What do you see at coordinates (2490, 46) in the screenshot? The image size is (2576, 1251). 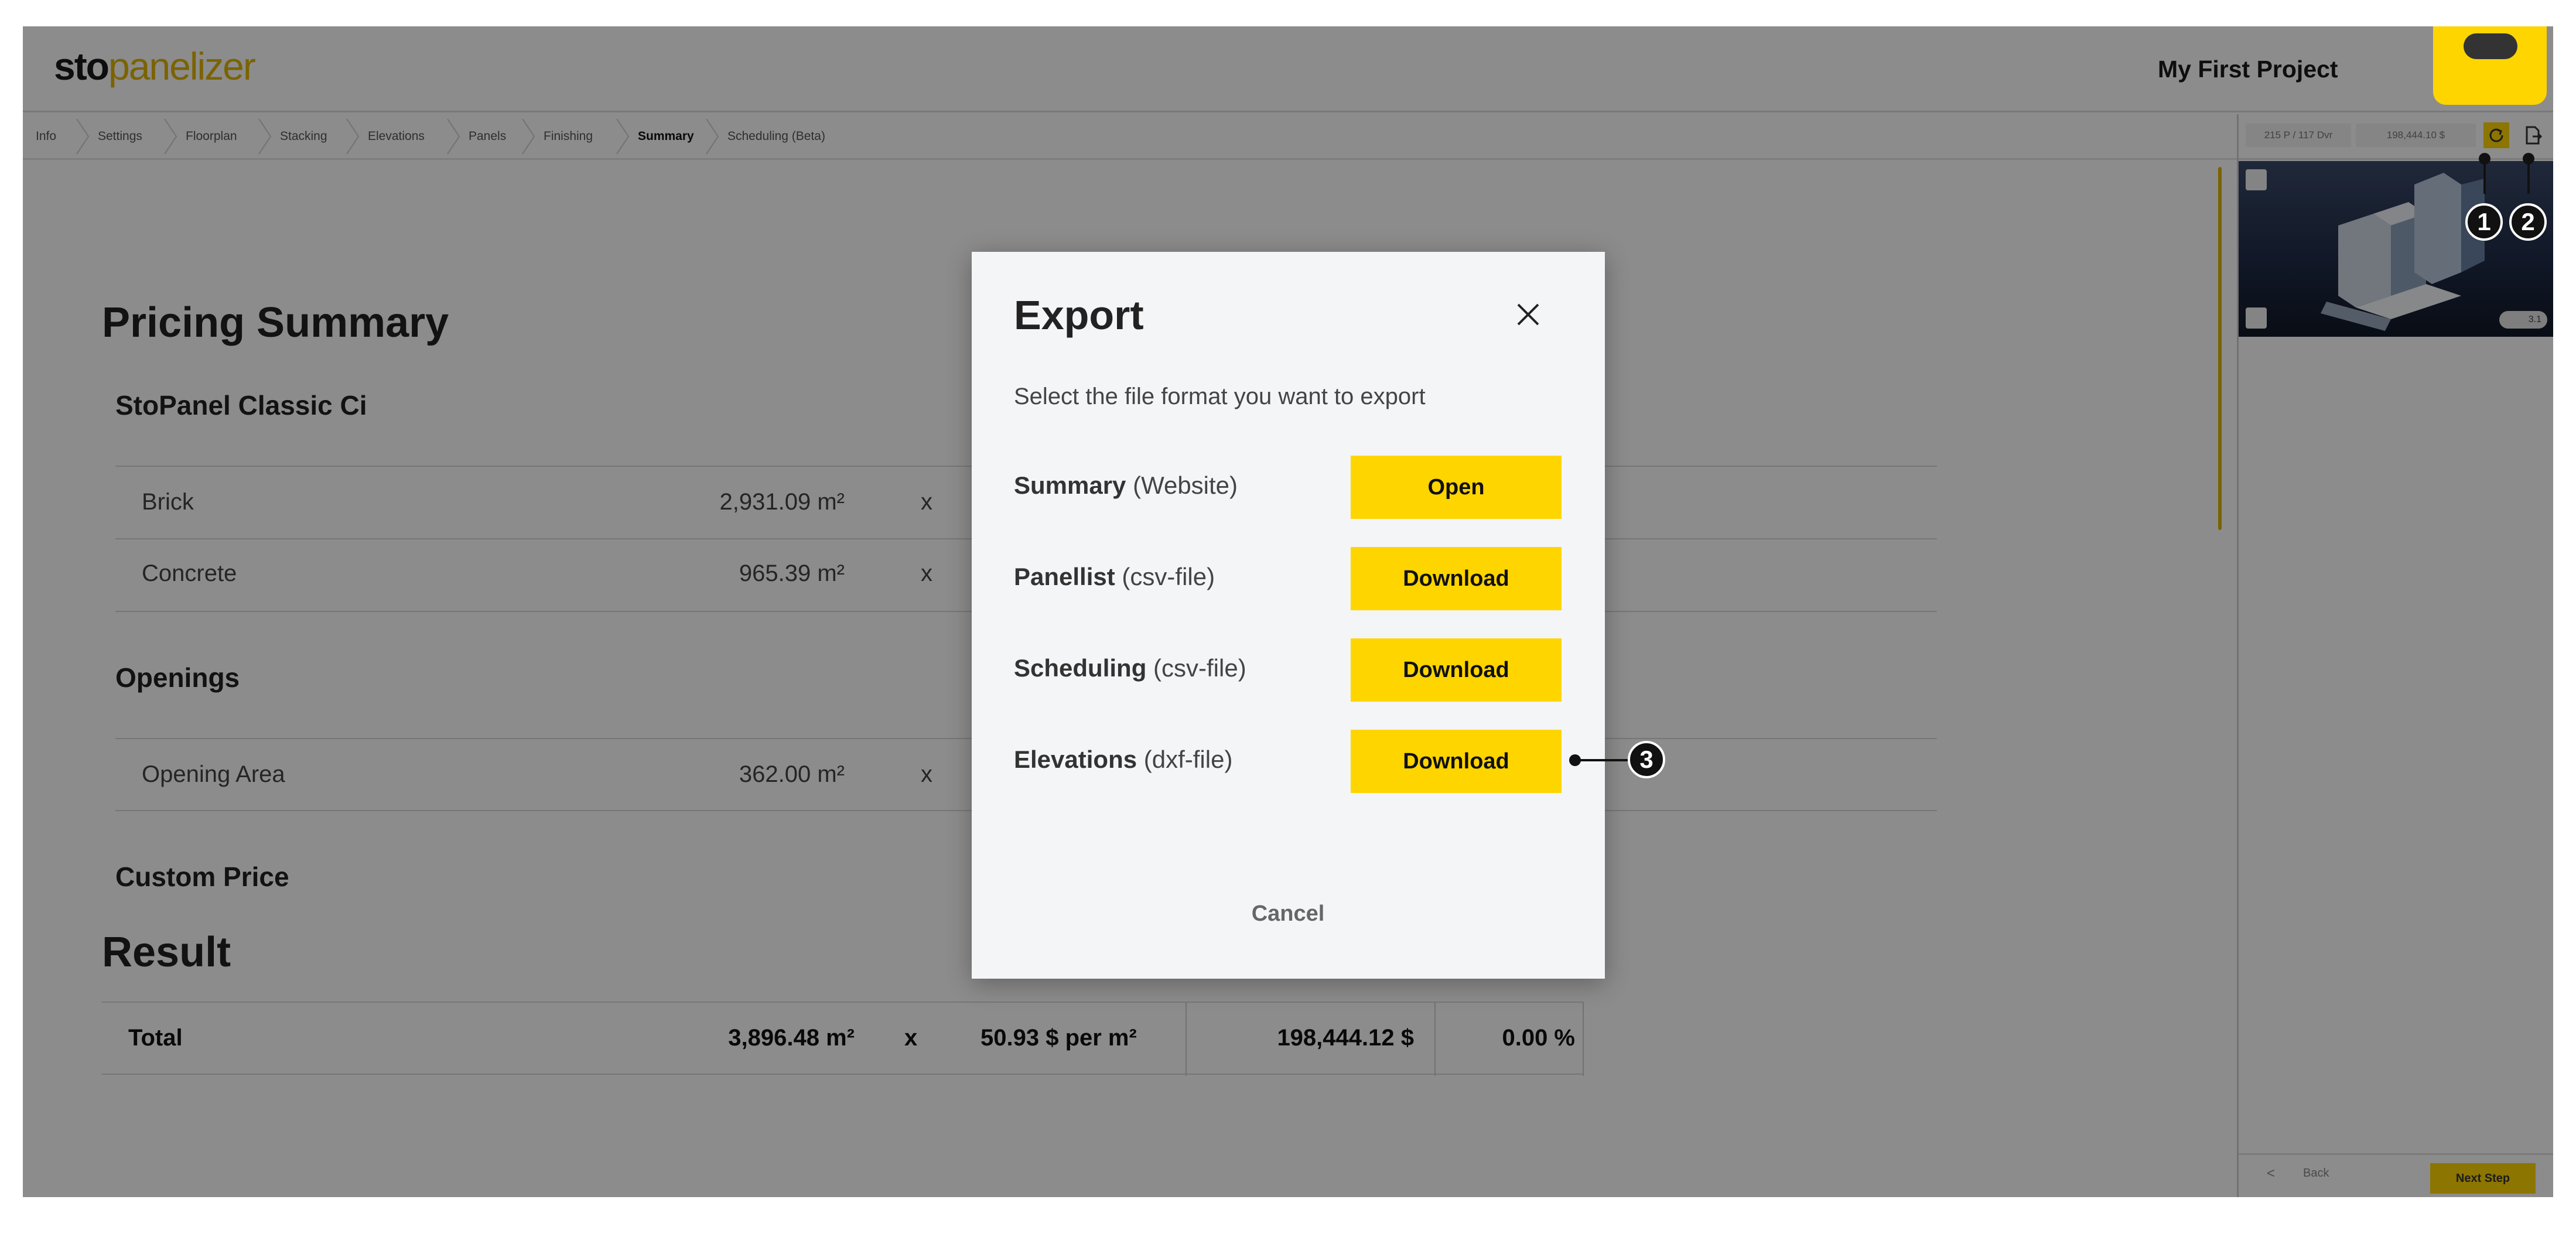 I see `chat-icon` at bounding box center [2490, 46].